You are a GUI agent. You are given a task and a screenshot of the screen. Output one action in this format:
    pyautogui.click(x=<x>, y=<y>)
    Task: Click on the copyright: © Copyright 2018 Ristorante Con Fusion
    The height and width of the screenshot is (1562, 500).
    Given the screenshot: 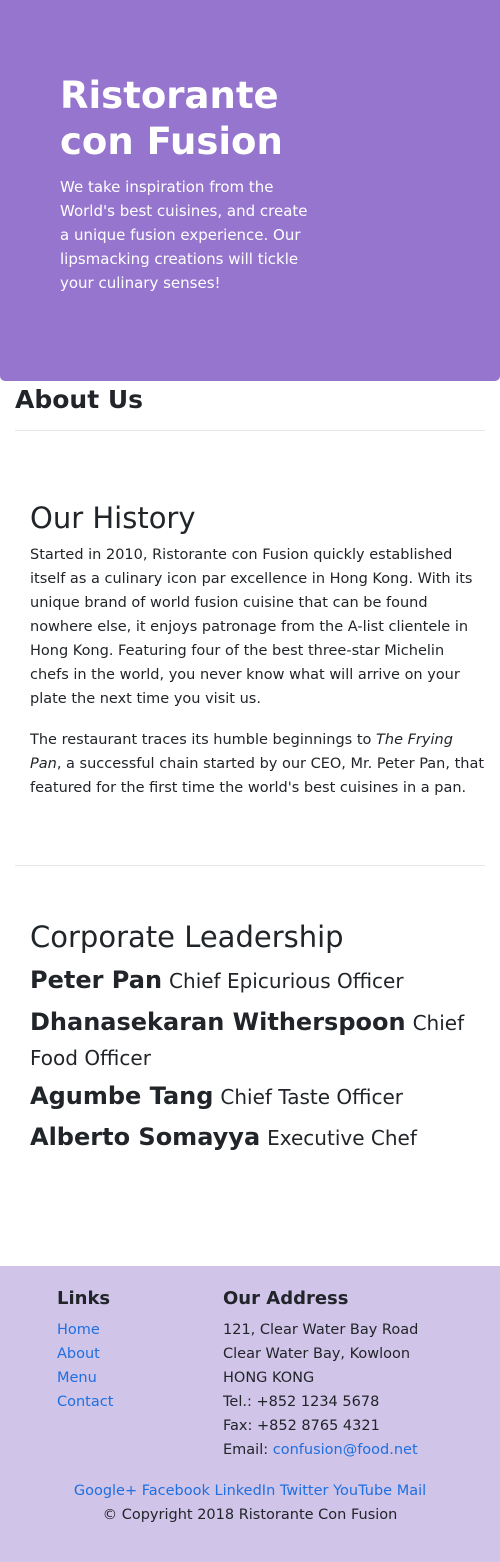 What is the action you would take?
    pyautogui.click(x=250, y=1515)
    